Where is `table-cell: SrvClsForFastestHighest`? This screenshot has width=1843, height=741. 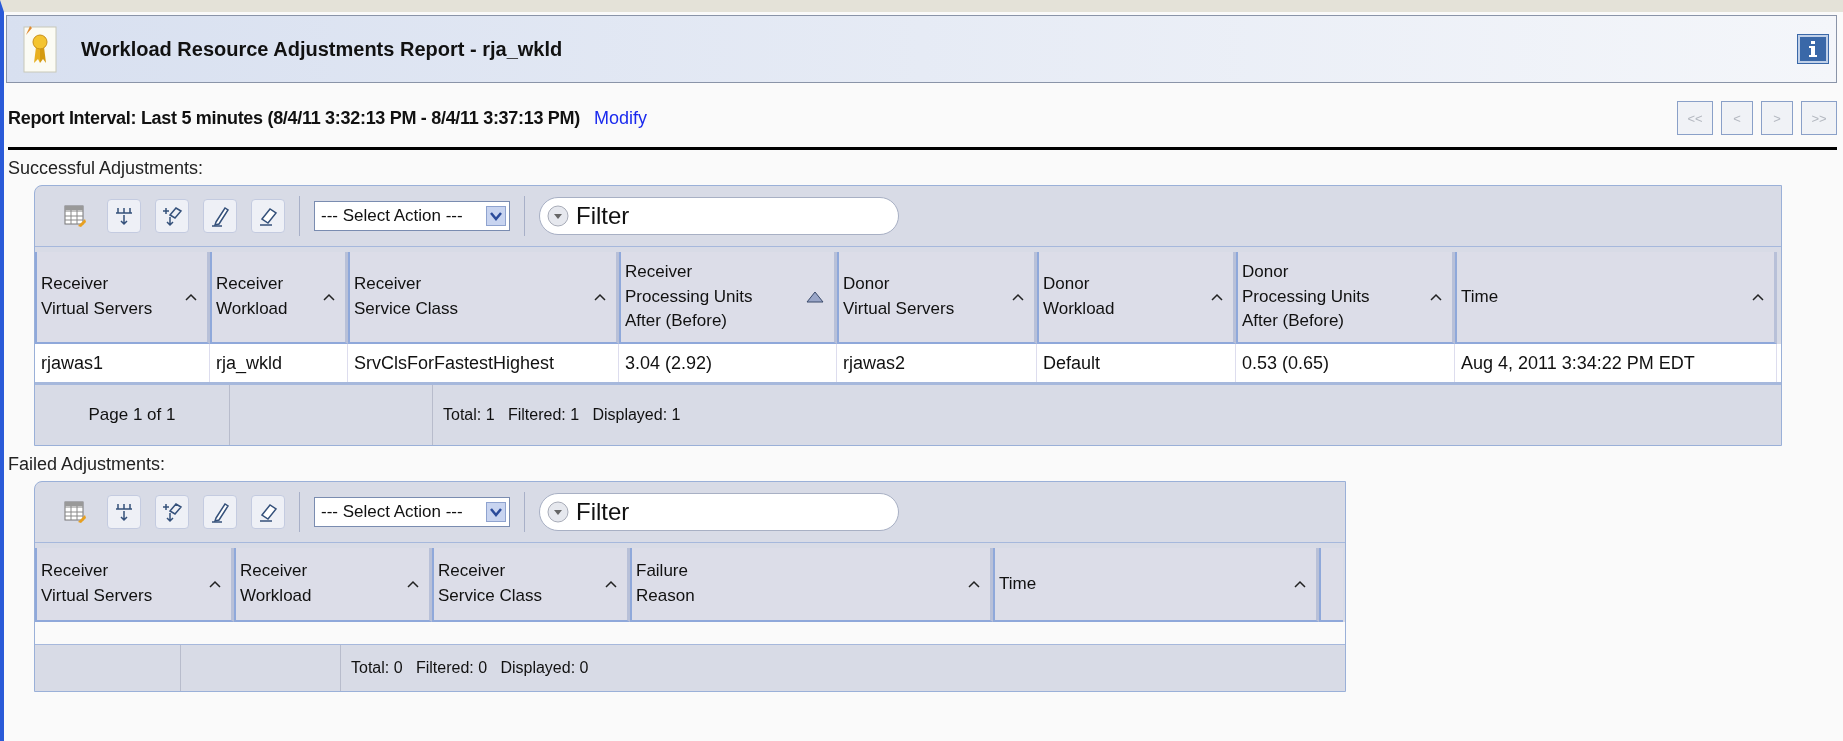 table-cell: SrvClsForFastestHighest is located at coordinates (483, 363).